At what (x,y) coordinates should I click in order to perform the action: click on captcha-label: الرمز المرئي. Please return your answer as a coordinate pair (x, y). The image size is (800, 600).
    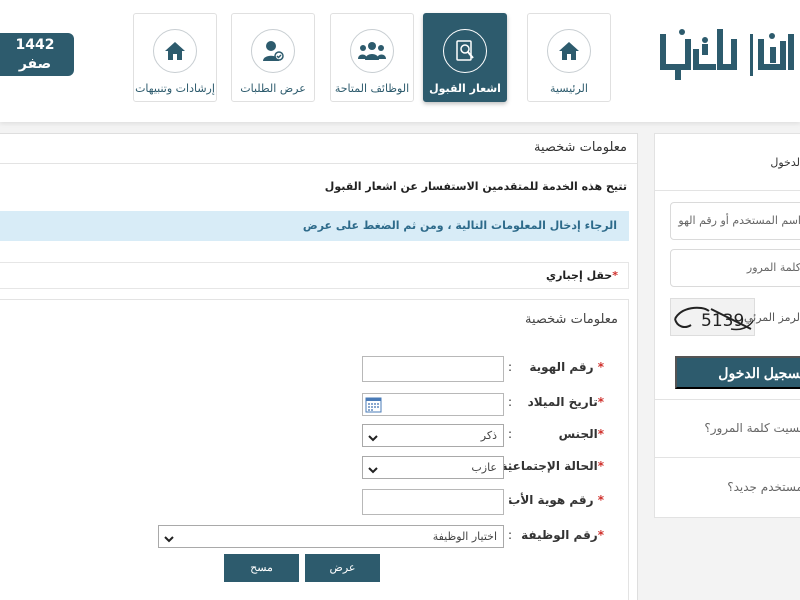
    Looking at the image, I should click on (771, 317).